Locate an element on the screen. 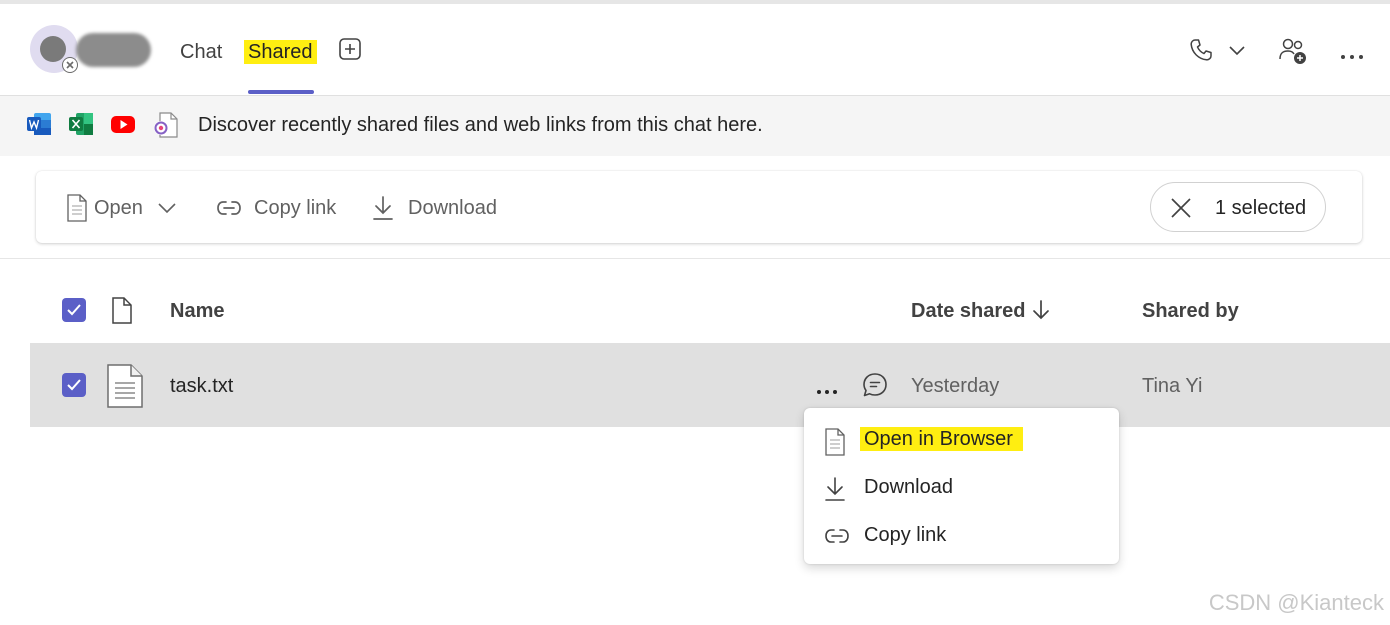 The width and height of the screenshot is (1390, 625). avatar is located at coordinates (54, 49).